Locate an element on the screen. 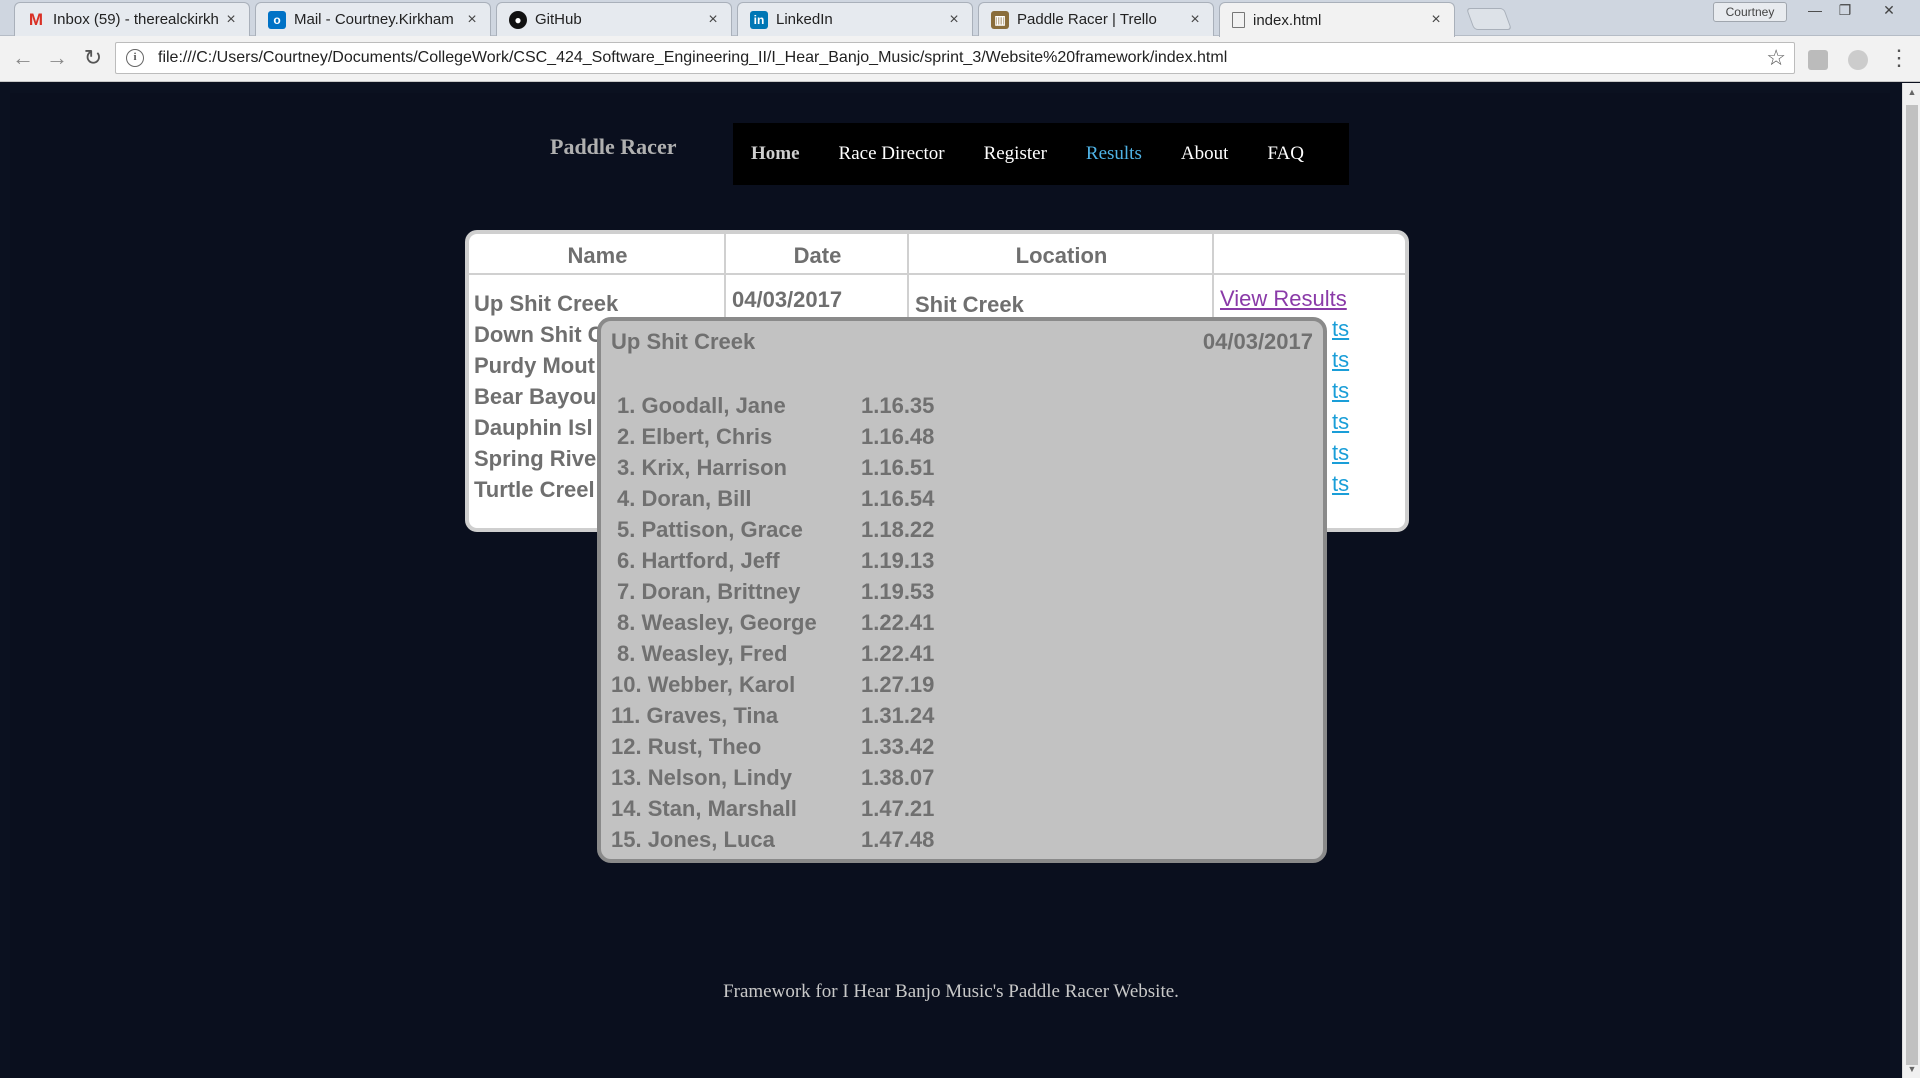 This screenshot has width=1920, height=1078. menu-icon: ⋮ is located at coordinates (1899, 59).